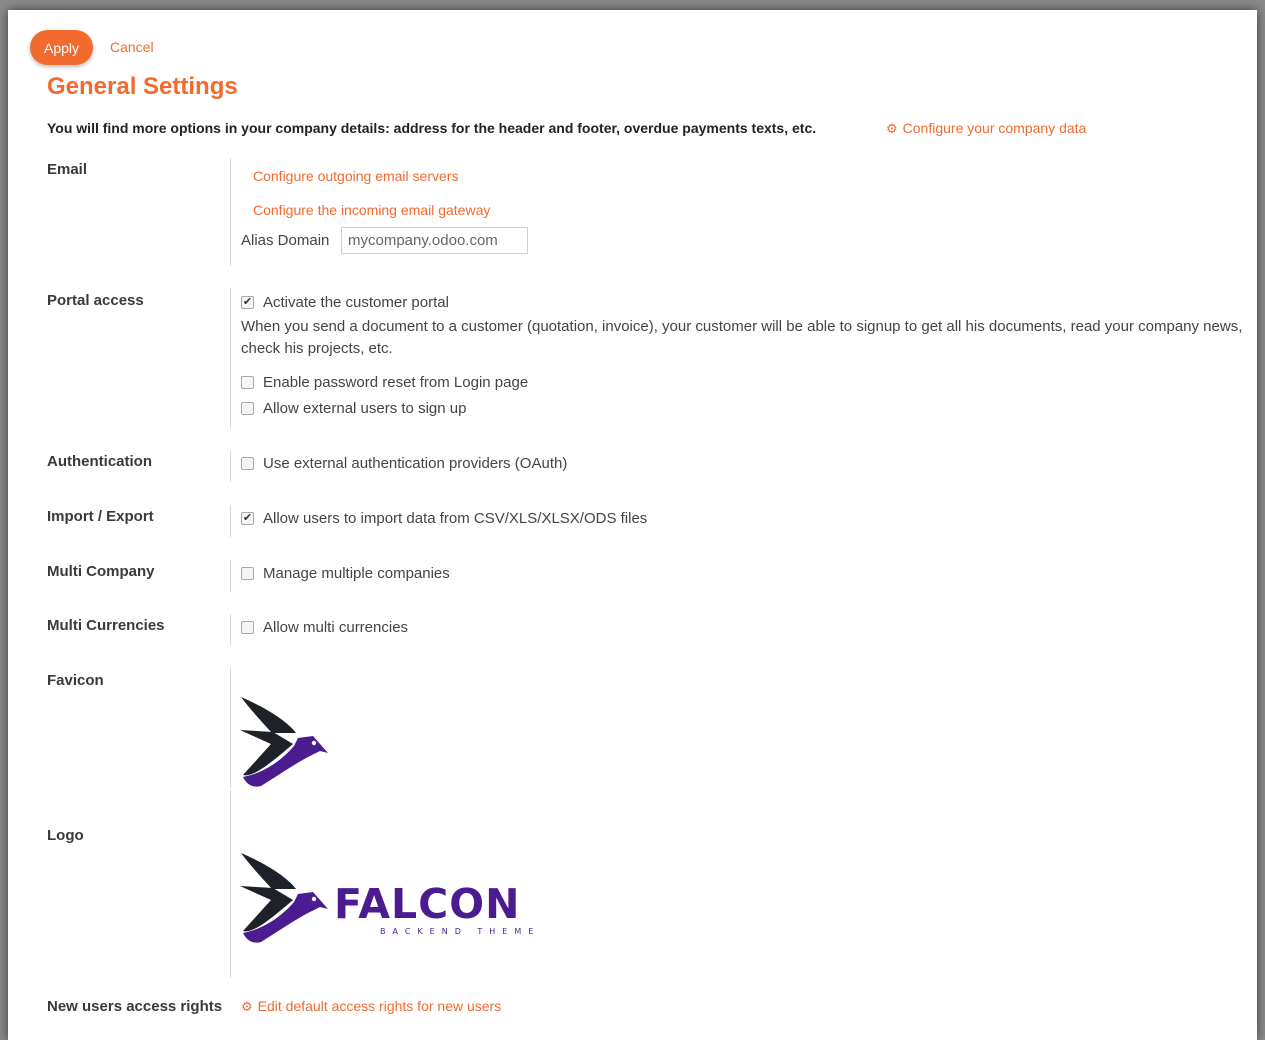  What do you see at coordinates (65, 835) in the screenshot?
I see `logo-label: Logo` at bounding box center [65, 835].